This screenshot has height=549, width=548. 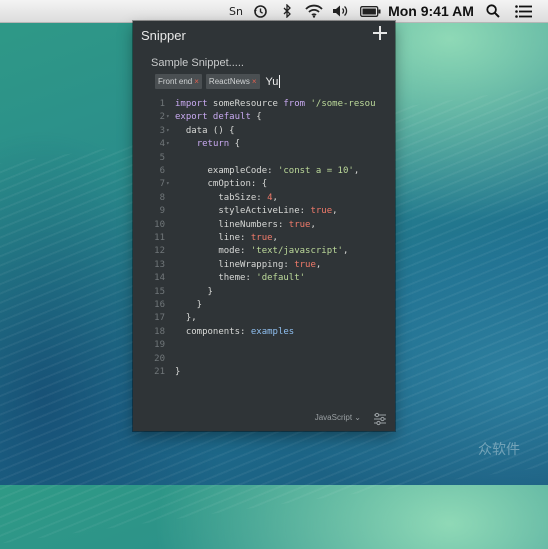 What do you see at coordinates (163, 35) in the screenshot?
I see `app-title: Snipper` at bounding box center [163, 35].